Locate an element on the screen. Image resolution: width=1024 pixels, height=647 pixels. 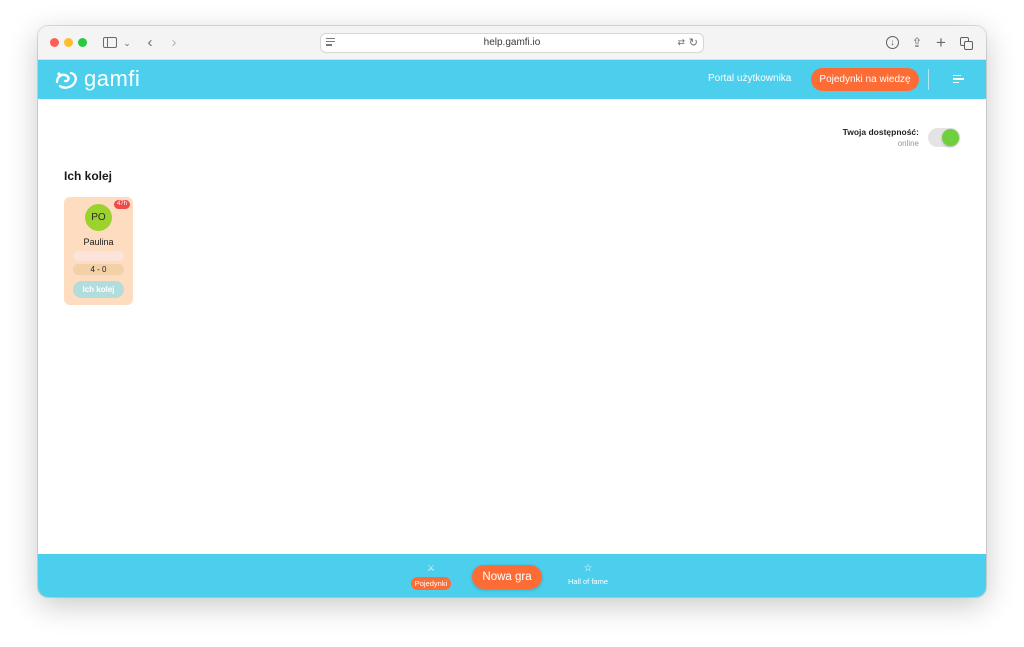
new-tab-icon: + is located at coordinates (941, 42).